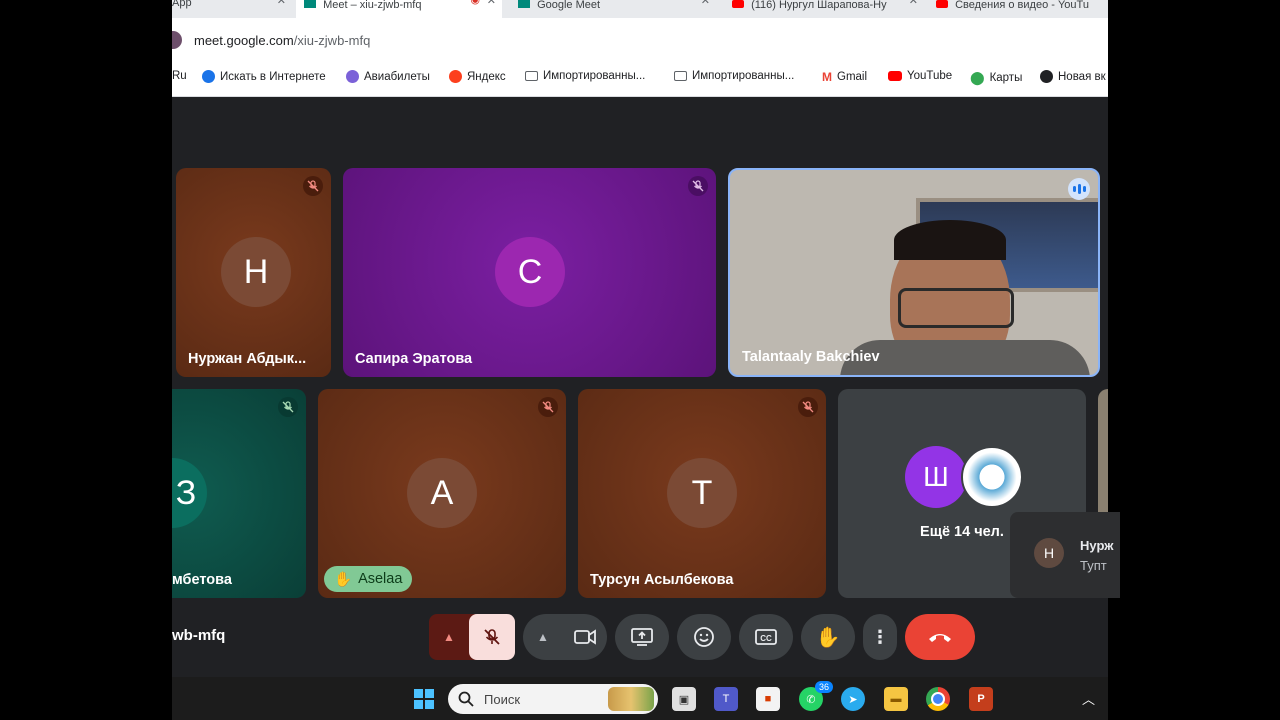  What do you see at coordinates (940, 637) in the screenshot?
I see `end-call-button` at bounding box center [940, 637].